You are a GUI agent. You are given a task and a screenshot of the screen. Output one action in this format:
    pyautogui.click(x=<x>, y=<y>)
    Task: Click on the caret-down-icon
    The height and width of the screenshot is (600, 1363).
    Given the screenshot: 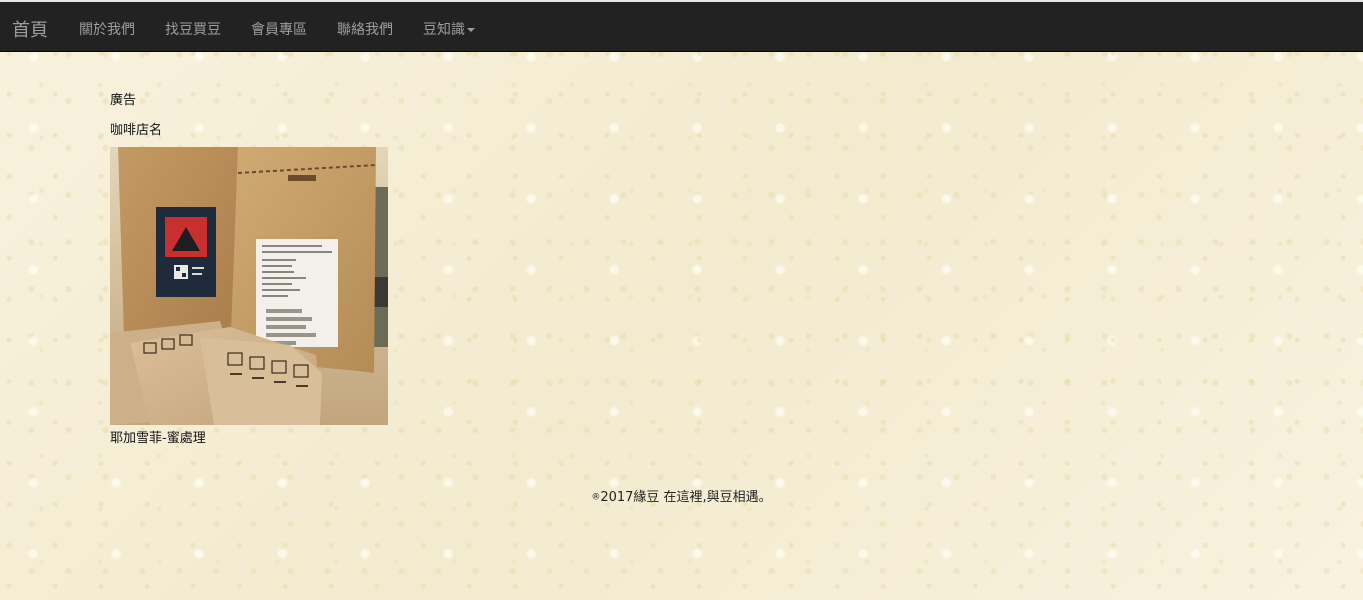 What is the action you would take?
    pyautogui.click(x=471, y=30)
    